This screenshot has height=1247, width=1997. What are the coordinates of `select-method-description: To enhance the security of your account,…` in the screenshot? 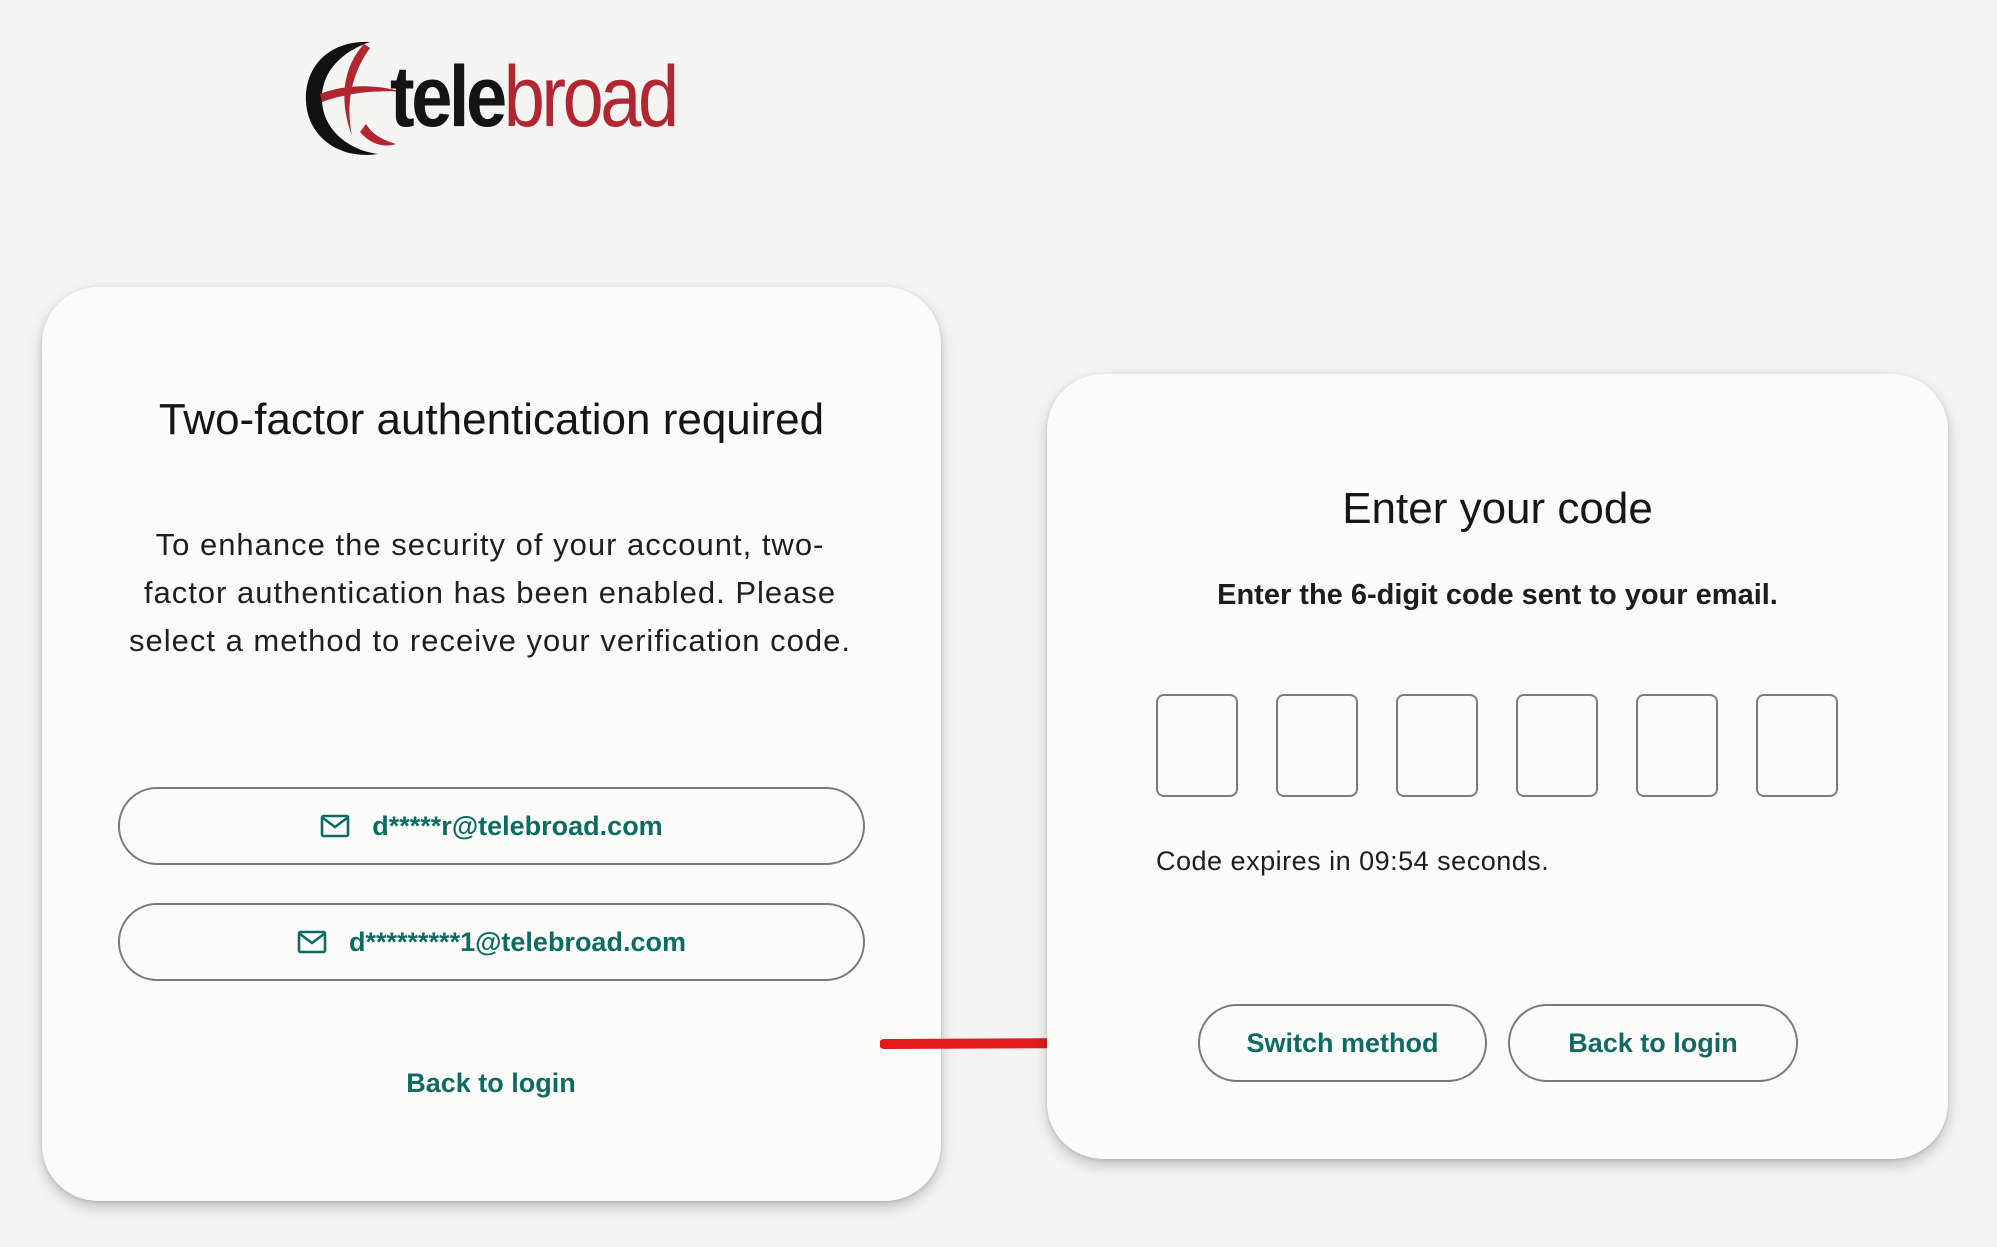 It's located at (489, 592).